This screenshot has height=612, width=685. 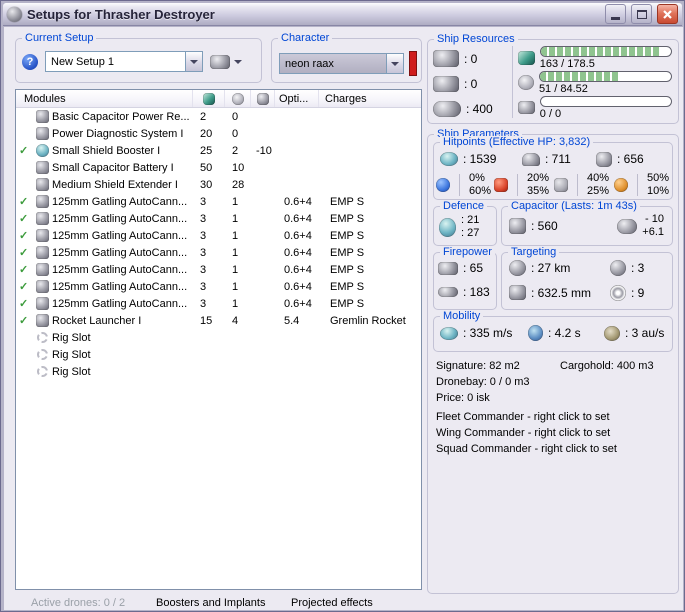 What do you see at coordinates (443, 185) in the screenshot?
I see `em-resist-icon` at bounding box center [443, 185].